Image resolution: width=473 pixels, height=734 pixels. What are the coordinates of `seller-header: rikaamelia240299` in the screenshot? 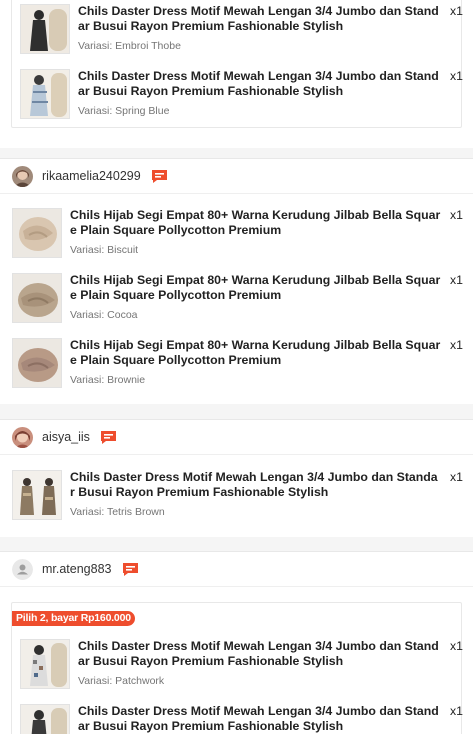 It's located at (236, 176).